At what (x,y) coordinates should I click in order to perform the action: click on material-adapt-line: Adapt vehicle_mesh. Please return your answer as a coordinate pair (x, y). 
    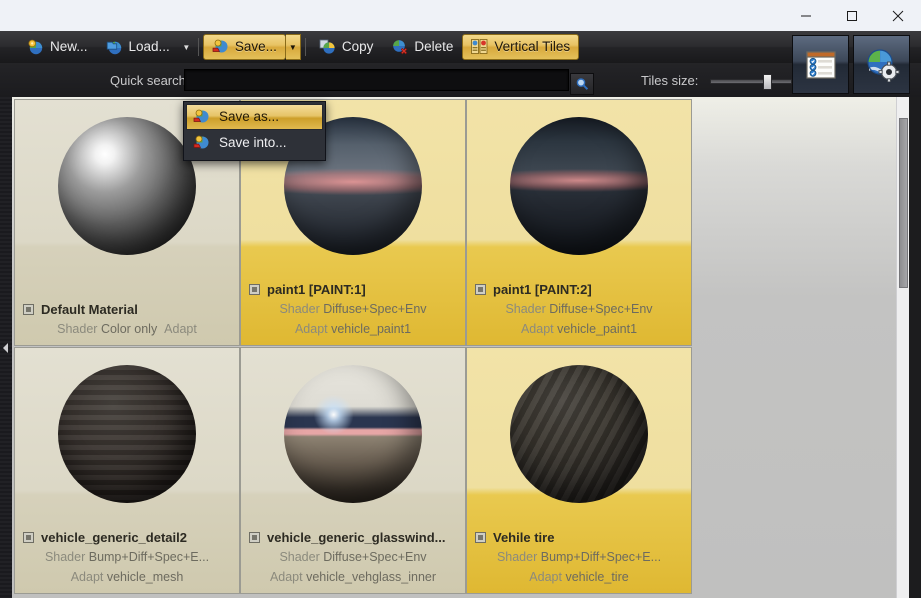
    Looking at the image, I should click on (127, 577).